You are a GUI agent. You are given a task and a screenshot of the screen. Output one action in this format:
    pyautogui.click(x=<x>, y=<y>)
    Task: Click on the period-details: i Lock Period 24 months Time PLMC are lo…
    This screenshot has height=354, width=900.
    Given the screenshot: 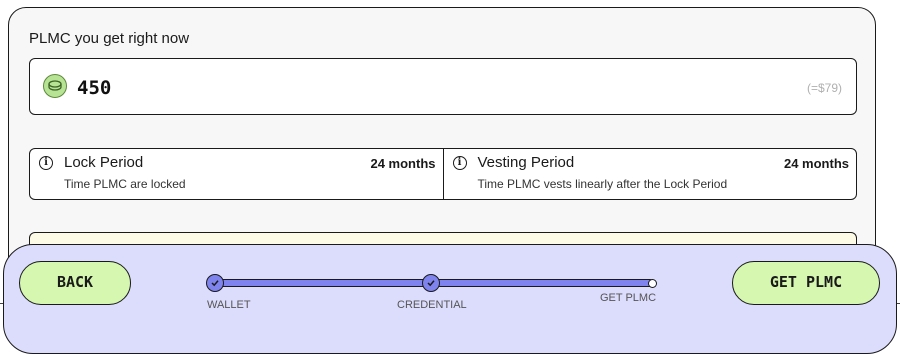 What is the action you would take?
    pyautogui.click(x=443, y=174)
    